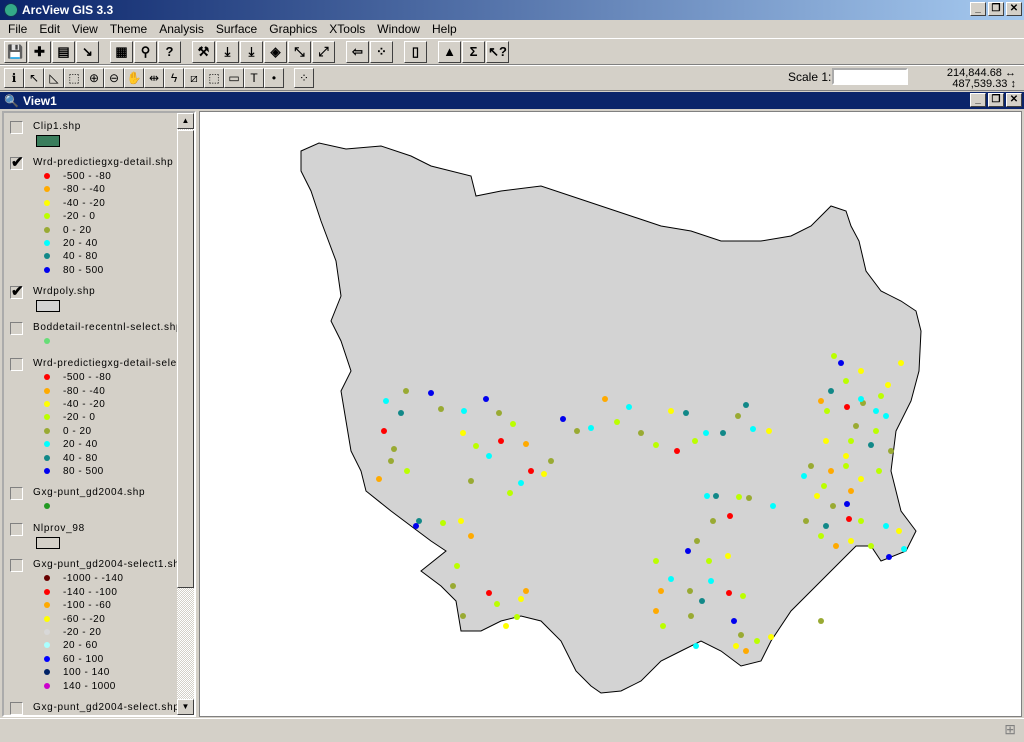 Image resolution: width=1024 pixels, height=742 pixels. Describe the element at coordinates (94, 78) in the screenshot. I see `zoom-in-tool: ⊕` at that location.